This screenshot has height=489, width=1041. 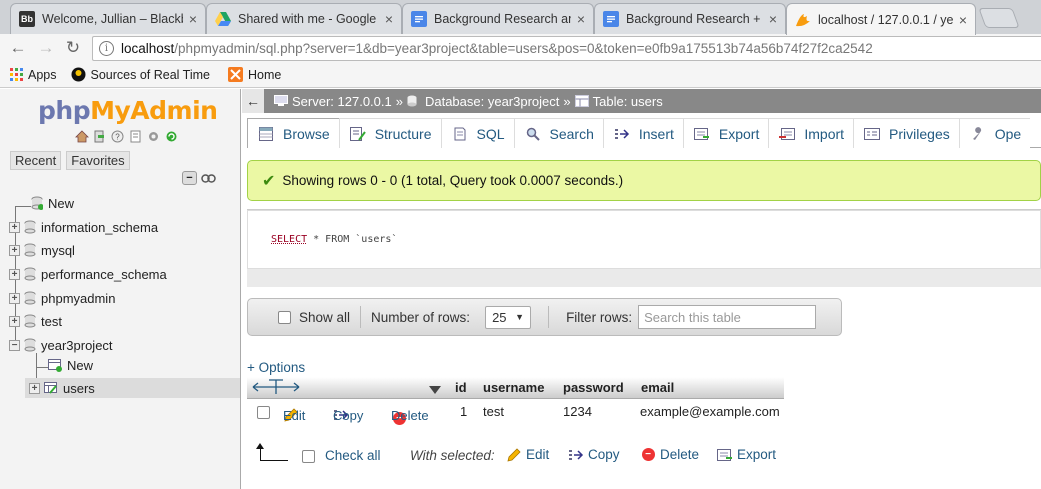 I want to click on bookmark-apps: Apps, so click(x=33, y=75).